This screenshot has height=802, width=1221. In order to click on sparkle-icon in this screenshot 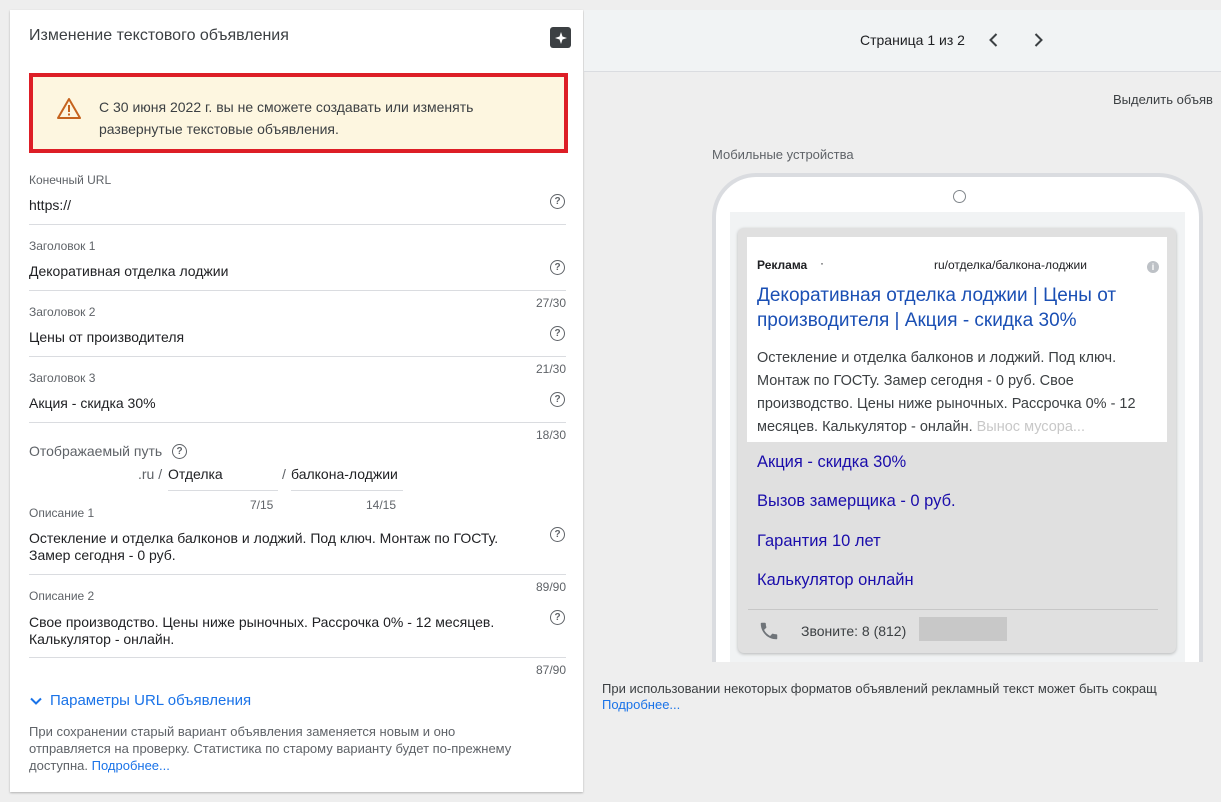, I will do `click(560, 37)`.